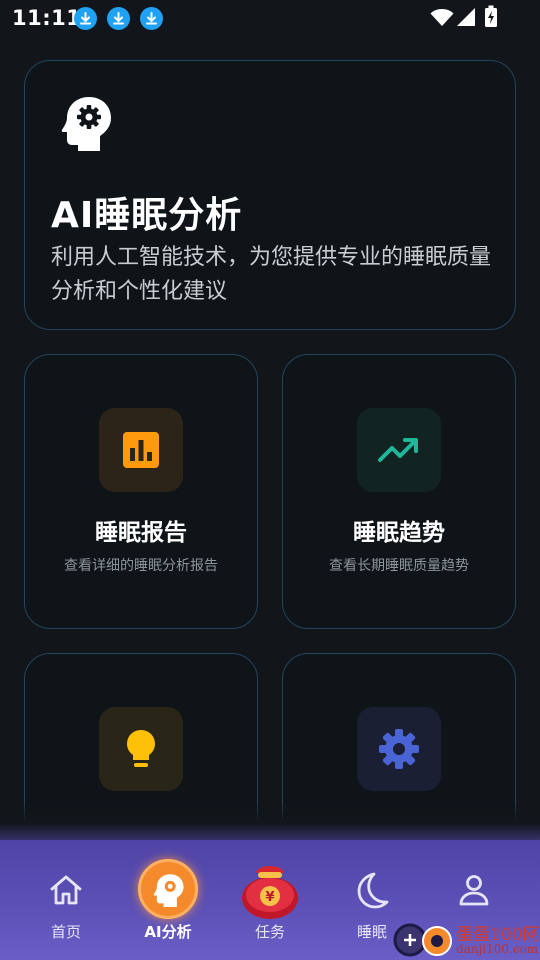 The width and height of the screenshot is (540, 960). What do you see at coordinates (141, 533) in the screenshot?
I see `card-title: 睡眠报告` at bounding box center [141, 533].